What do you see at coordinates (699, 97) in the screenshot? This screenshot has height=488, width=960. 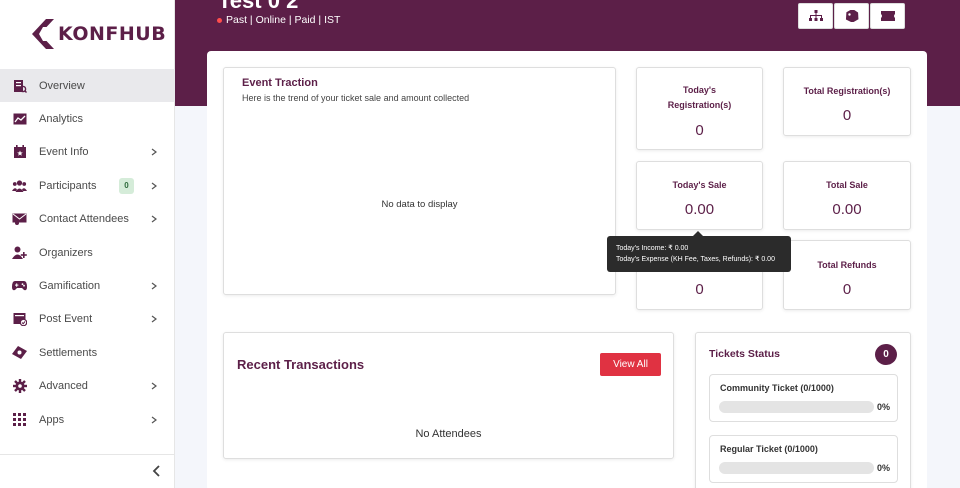 I see `stat-title: Today's Registration(s)` at bounding box center [699, 97].